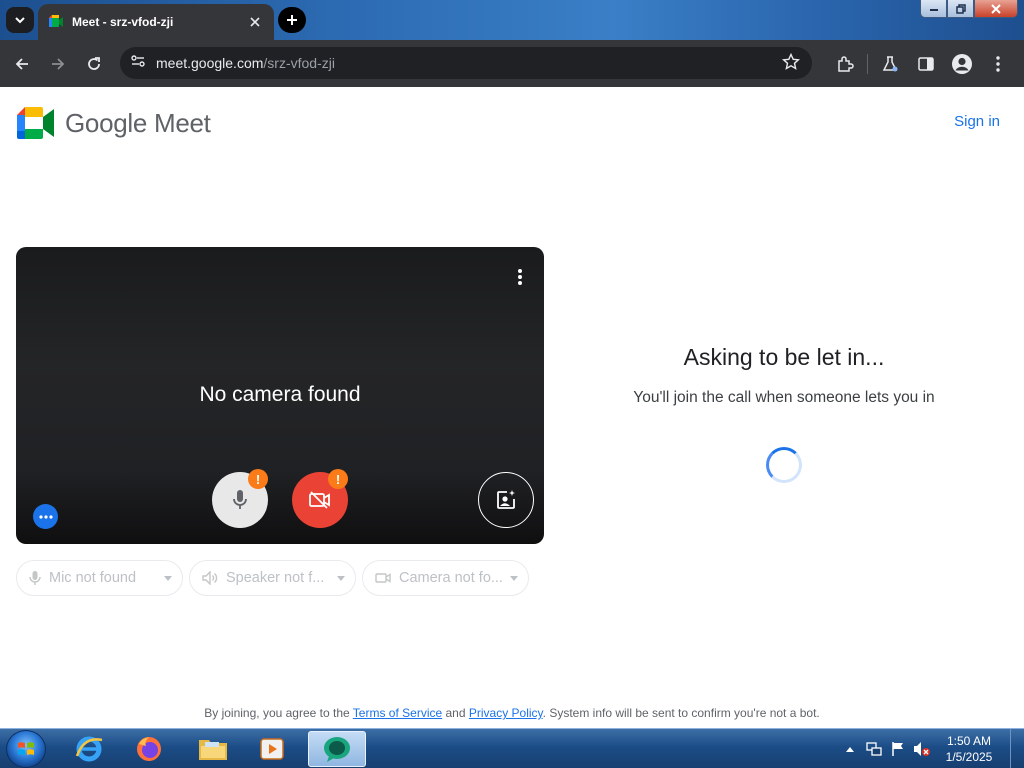 This screenshot has width=1024, height=768. Describe the element at coordinates (138, 122) in the screenshot. I see `logo-text: Google Meet` at that location.